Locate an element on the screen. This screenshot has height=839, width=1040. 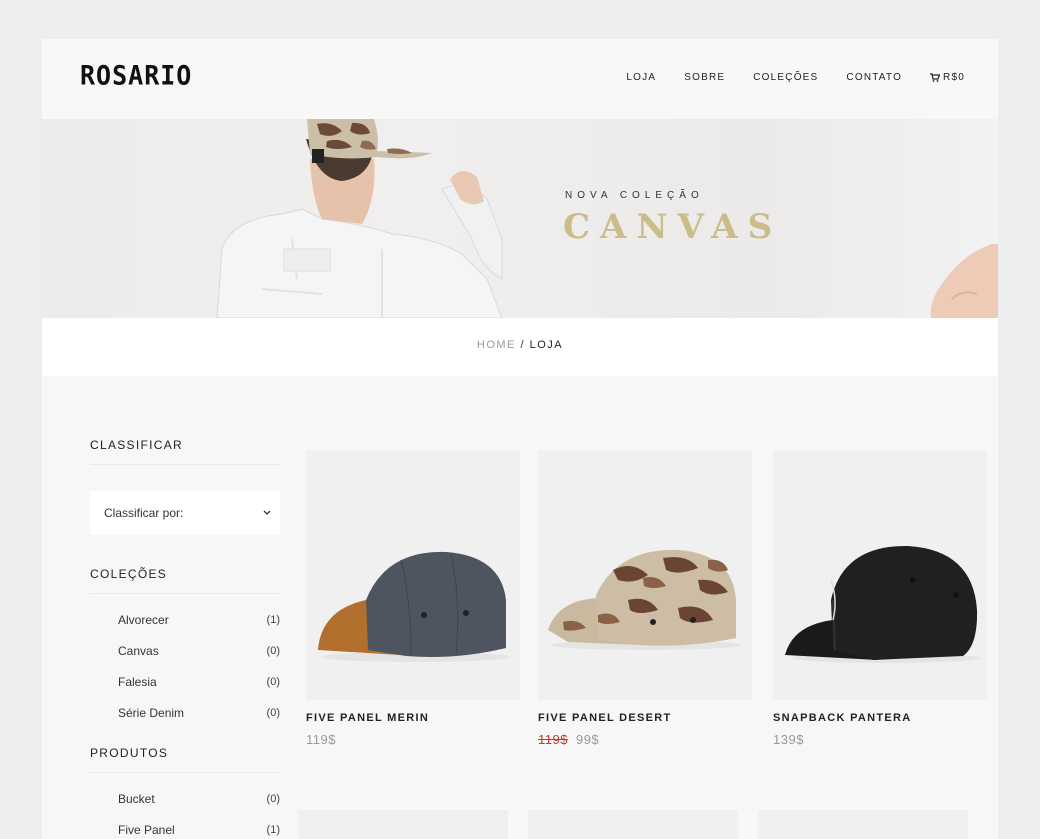
breadcrumb-home: HOME is located at coordinates (496, 345).